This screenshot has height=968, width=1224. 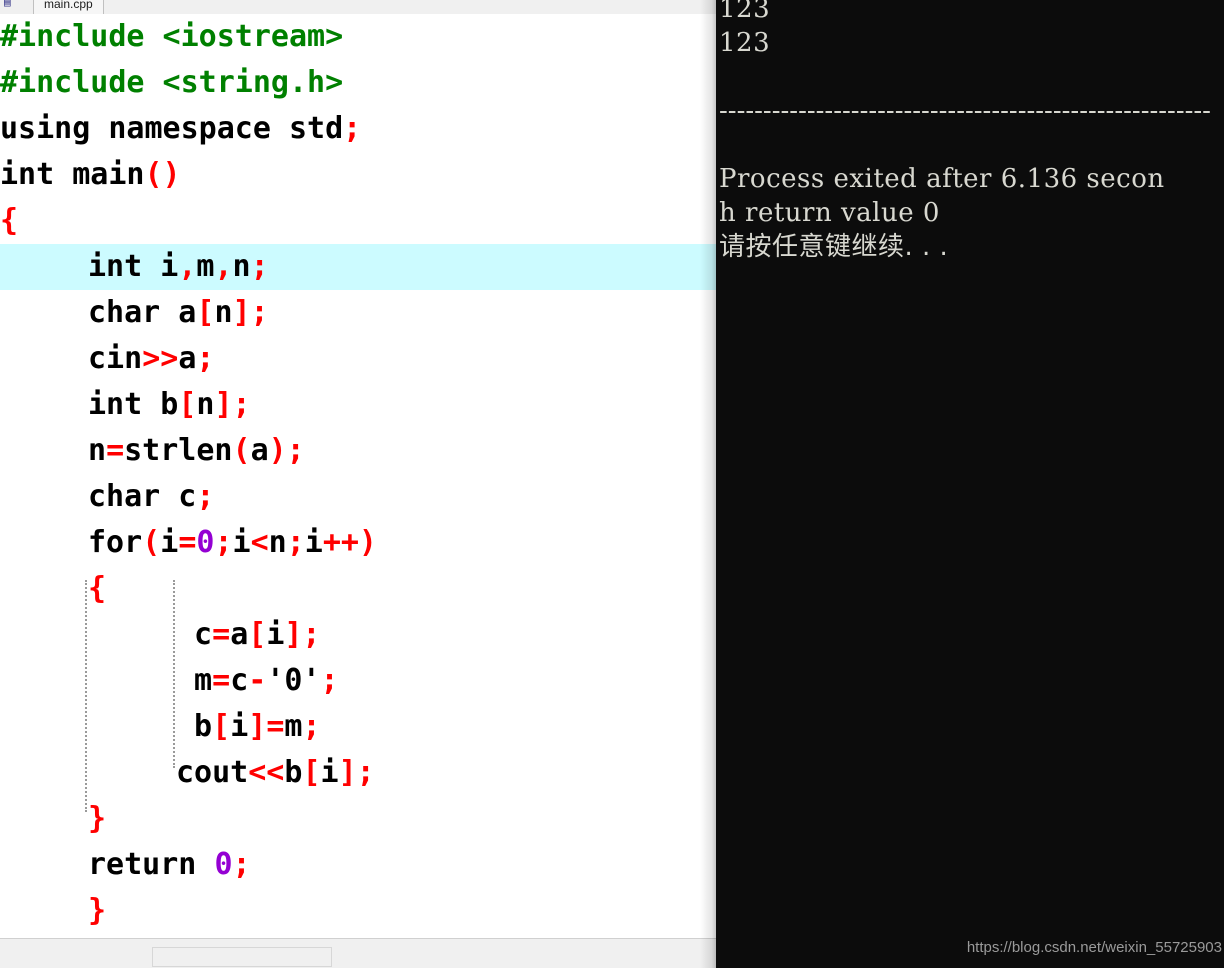 What do you see at coordinates (257, 680) in the screenshot?
I see `code-token: -` at bounding box center [257, 680].